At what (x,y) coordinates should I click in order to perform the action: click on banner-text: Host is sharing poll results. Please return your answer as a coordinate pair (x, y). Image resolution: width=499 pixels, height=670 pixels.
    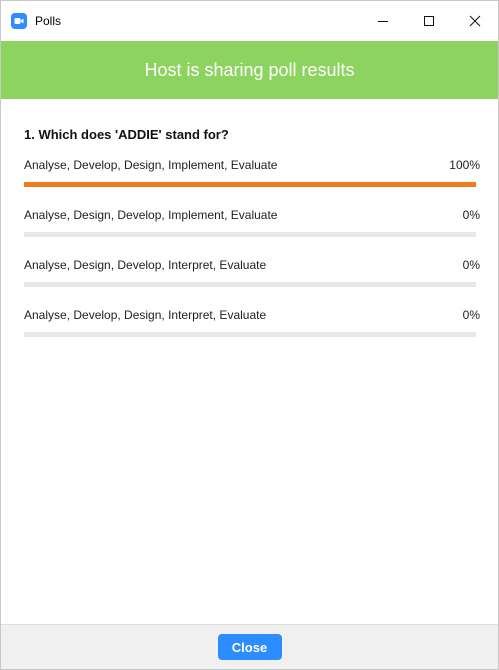
    Looking at the image, I should click on (249, 69).